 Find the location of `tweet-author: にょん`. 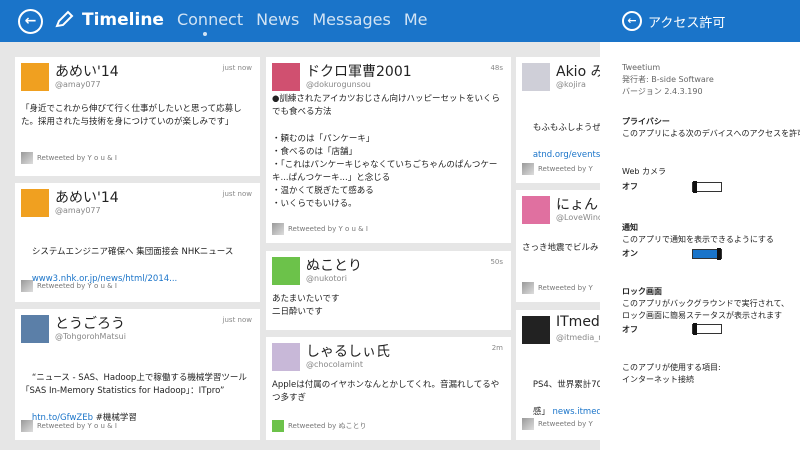

tweet-author: にょん is located at coordinates (577, 204).